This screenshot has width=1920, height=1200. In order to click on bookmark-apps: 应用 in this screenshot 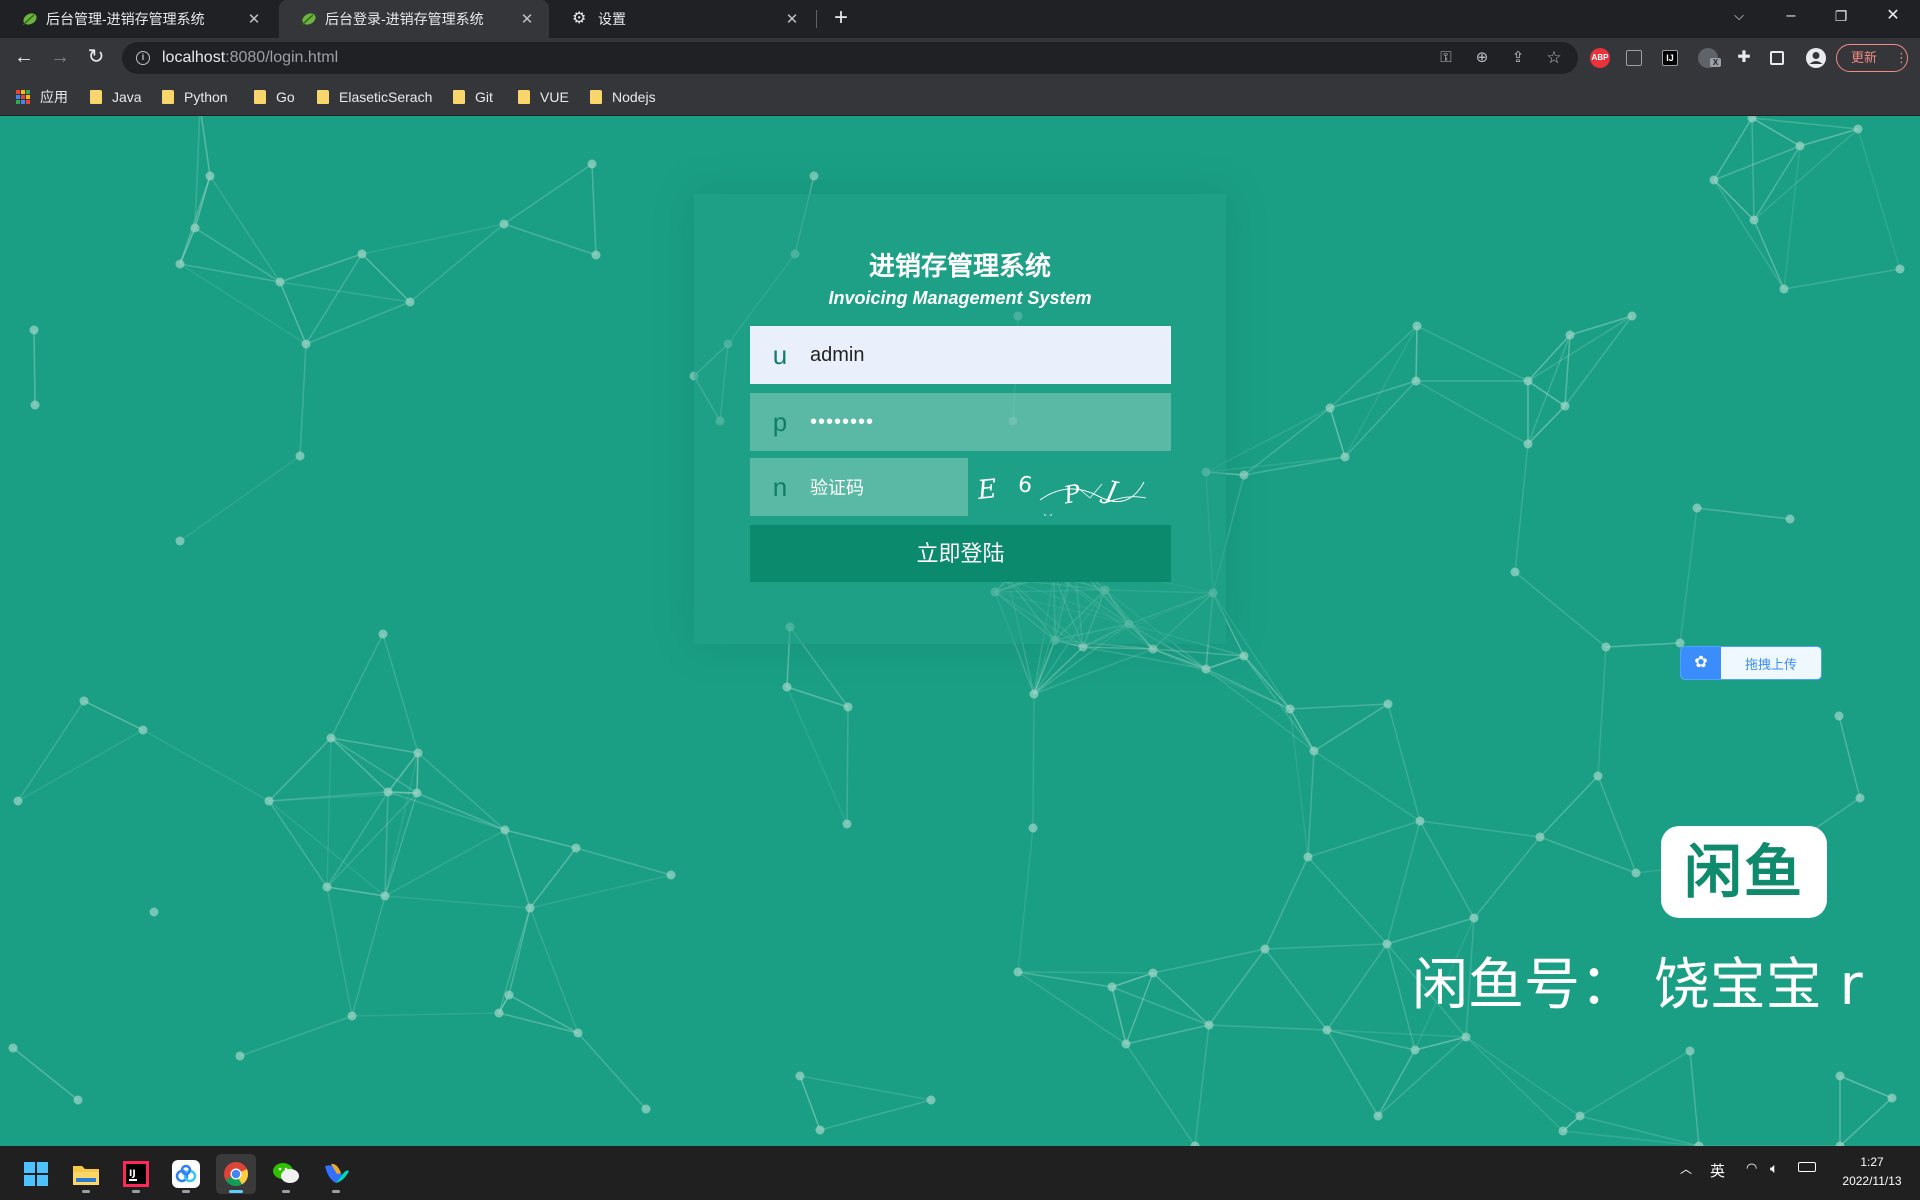, I will do `click(42, 97)`.